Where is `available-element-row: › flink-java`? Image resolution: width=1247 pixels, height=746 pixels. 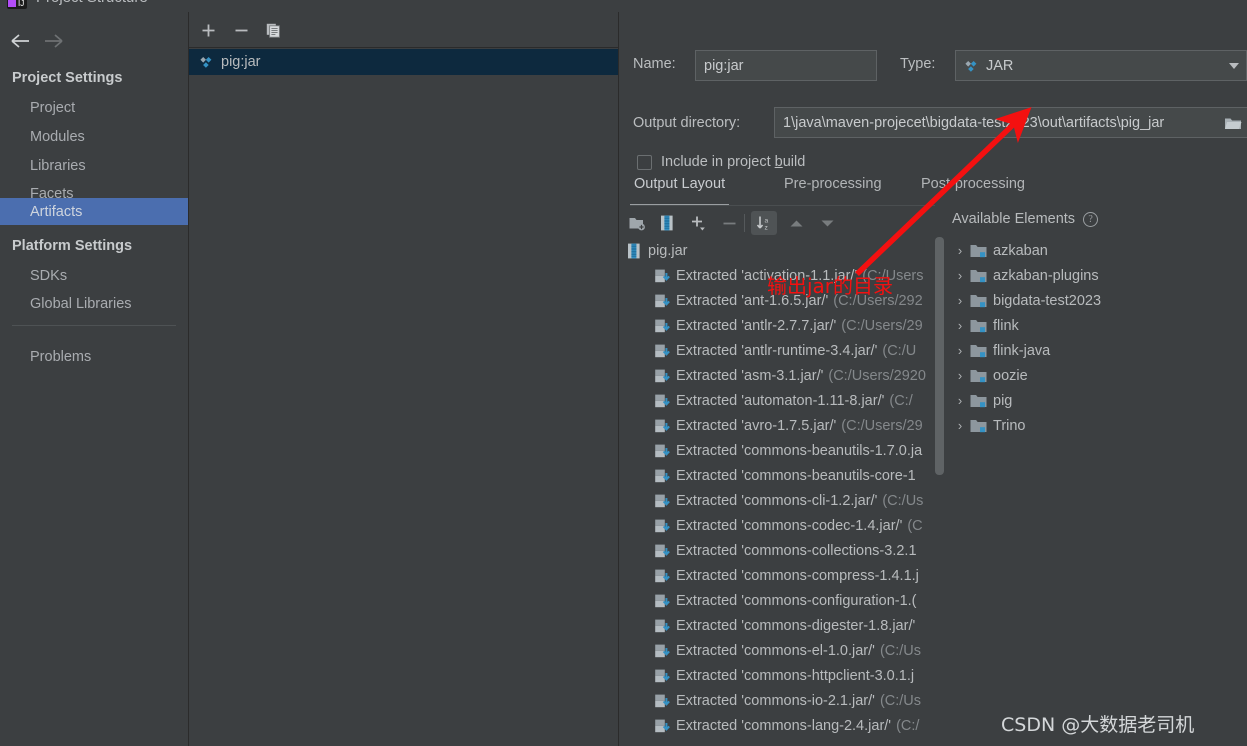
available-element-row: › flink-java is located at coordinates (1099, 350).